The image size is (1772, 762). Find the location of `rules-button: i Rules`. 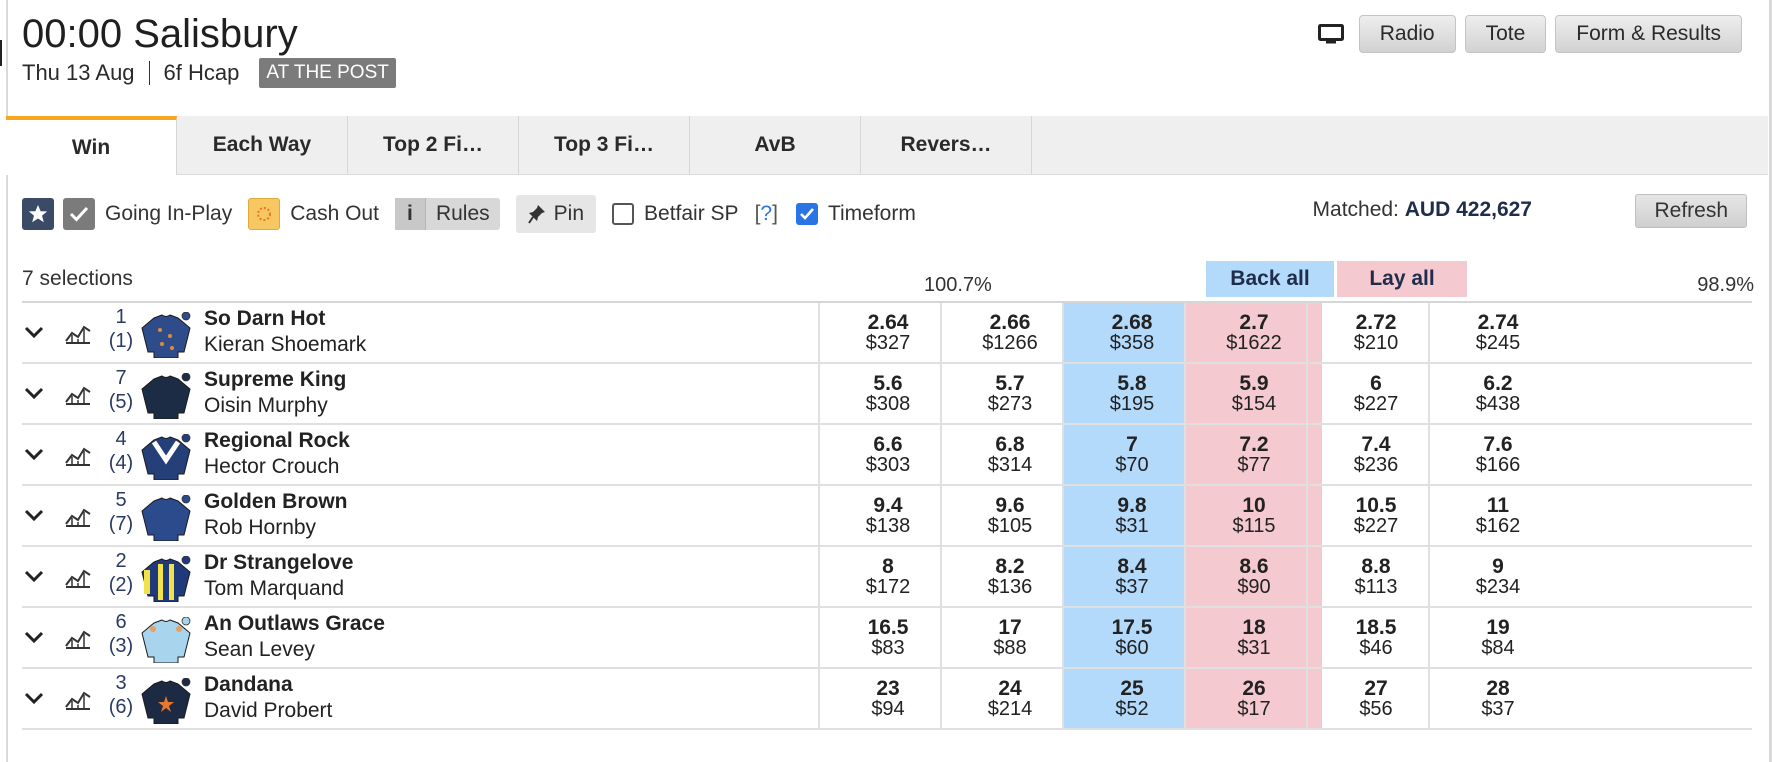

rules-button: i Rules is located at coordinates (447, 214).